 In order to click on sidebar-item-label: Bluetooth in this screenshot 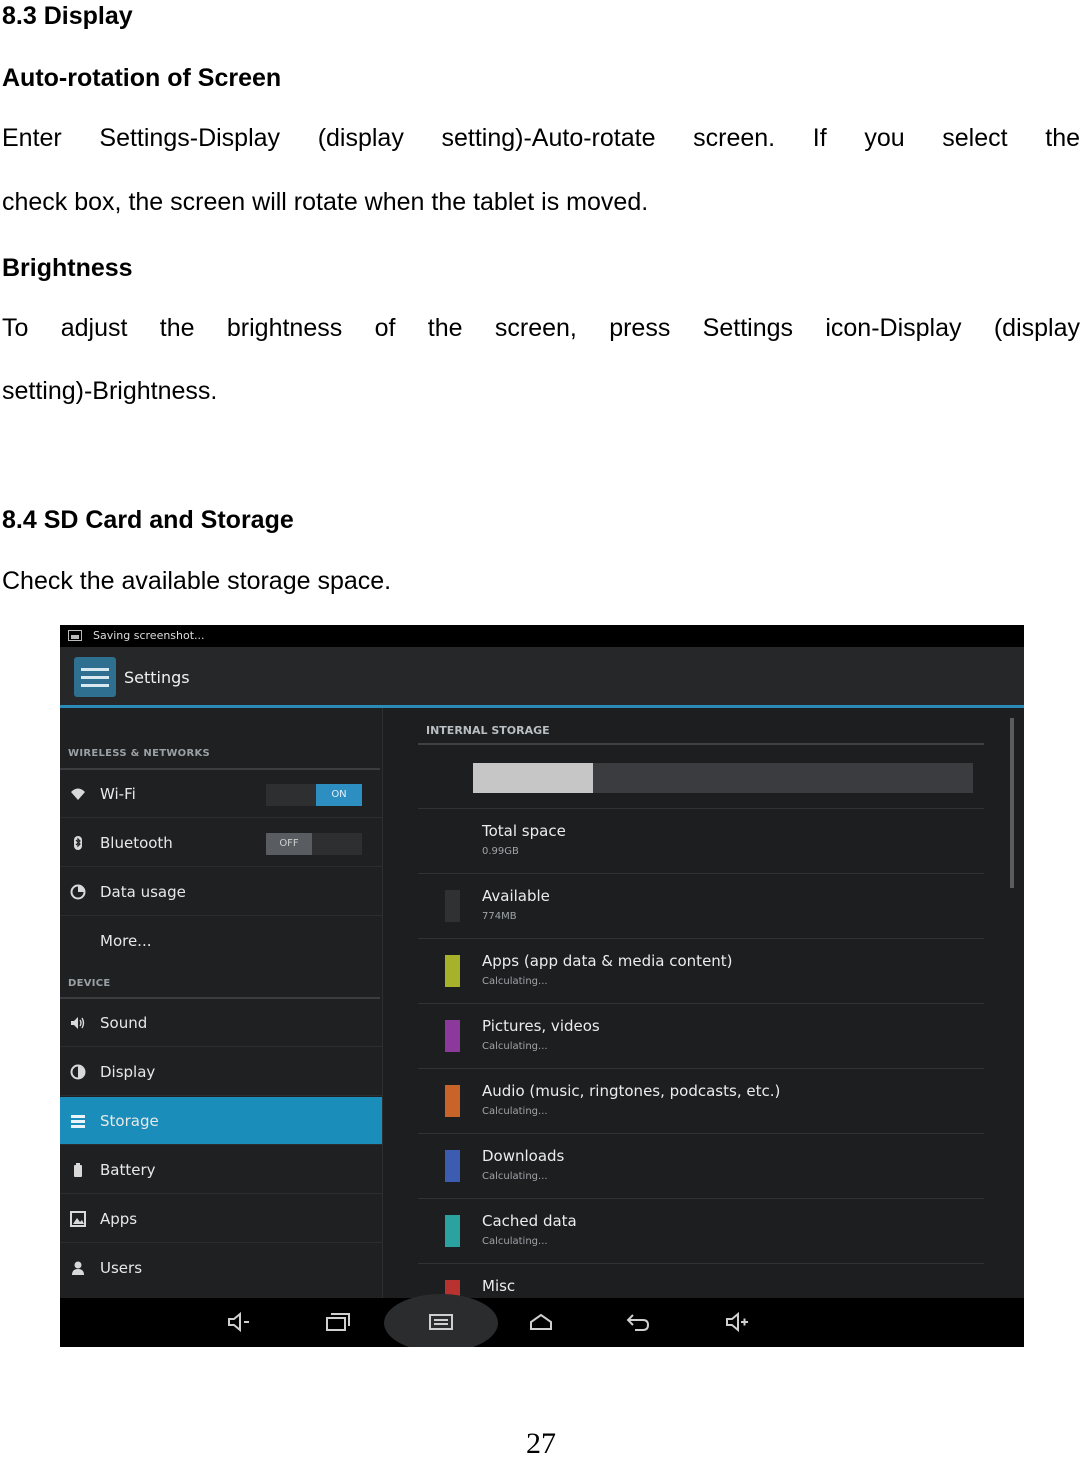, I will do `click(136, 843)`.